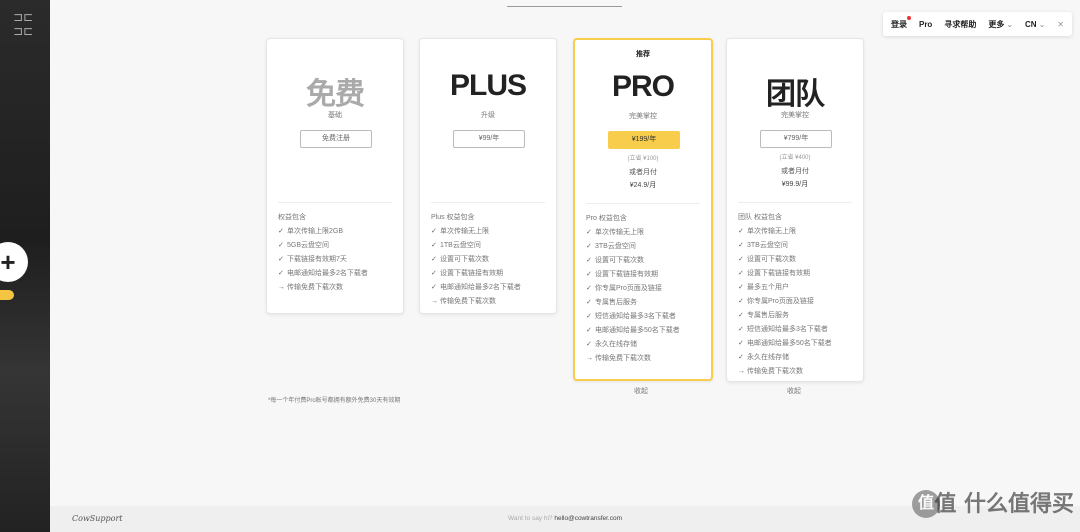  I want to click on feature-item: ✓ 5GB云盘空间, so click(323, 246).